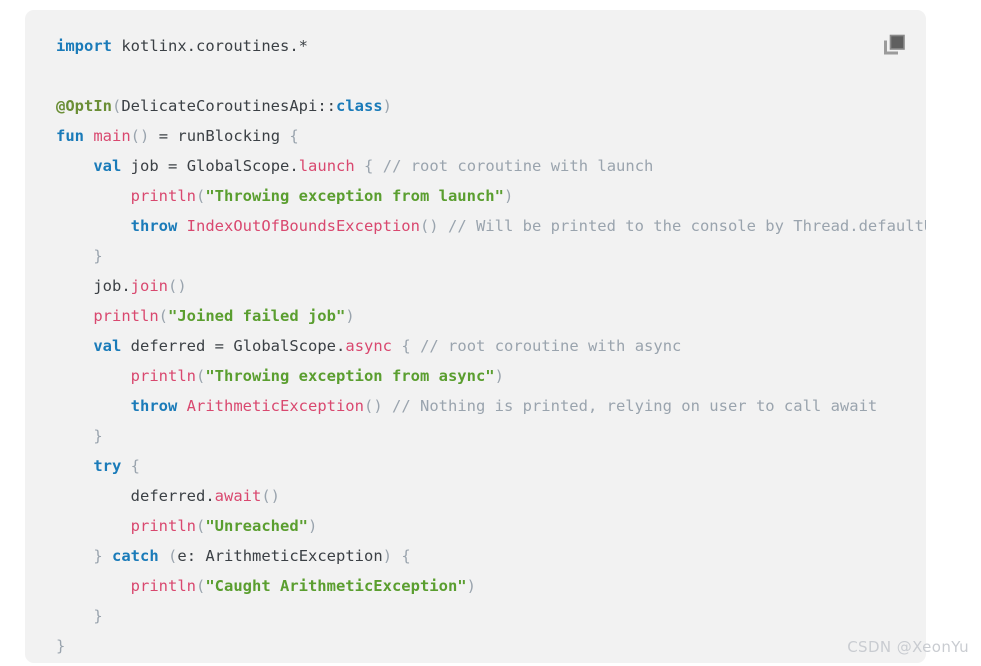  I want to click on token-param-e: e: ArithmeticException, so click(280, 556).